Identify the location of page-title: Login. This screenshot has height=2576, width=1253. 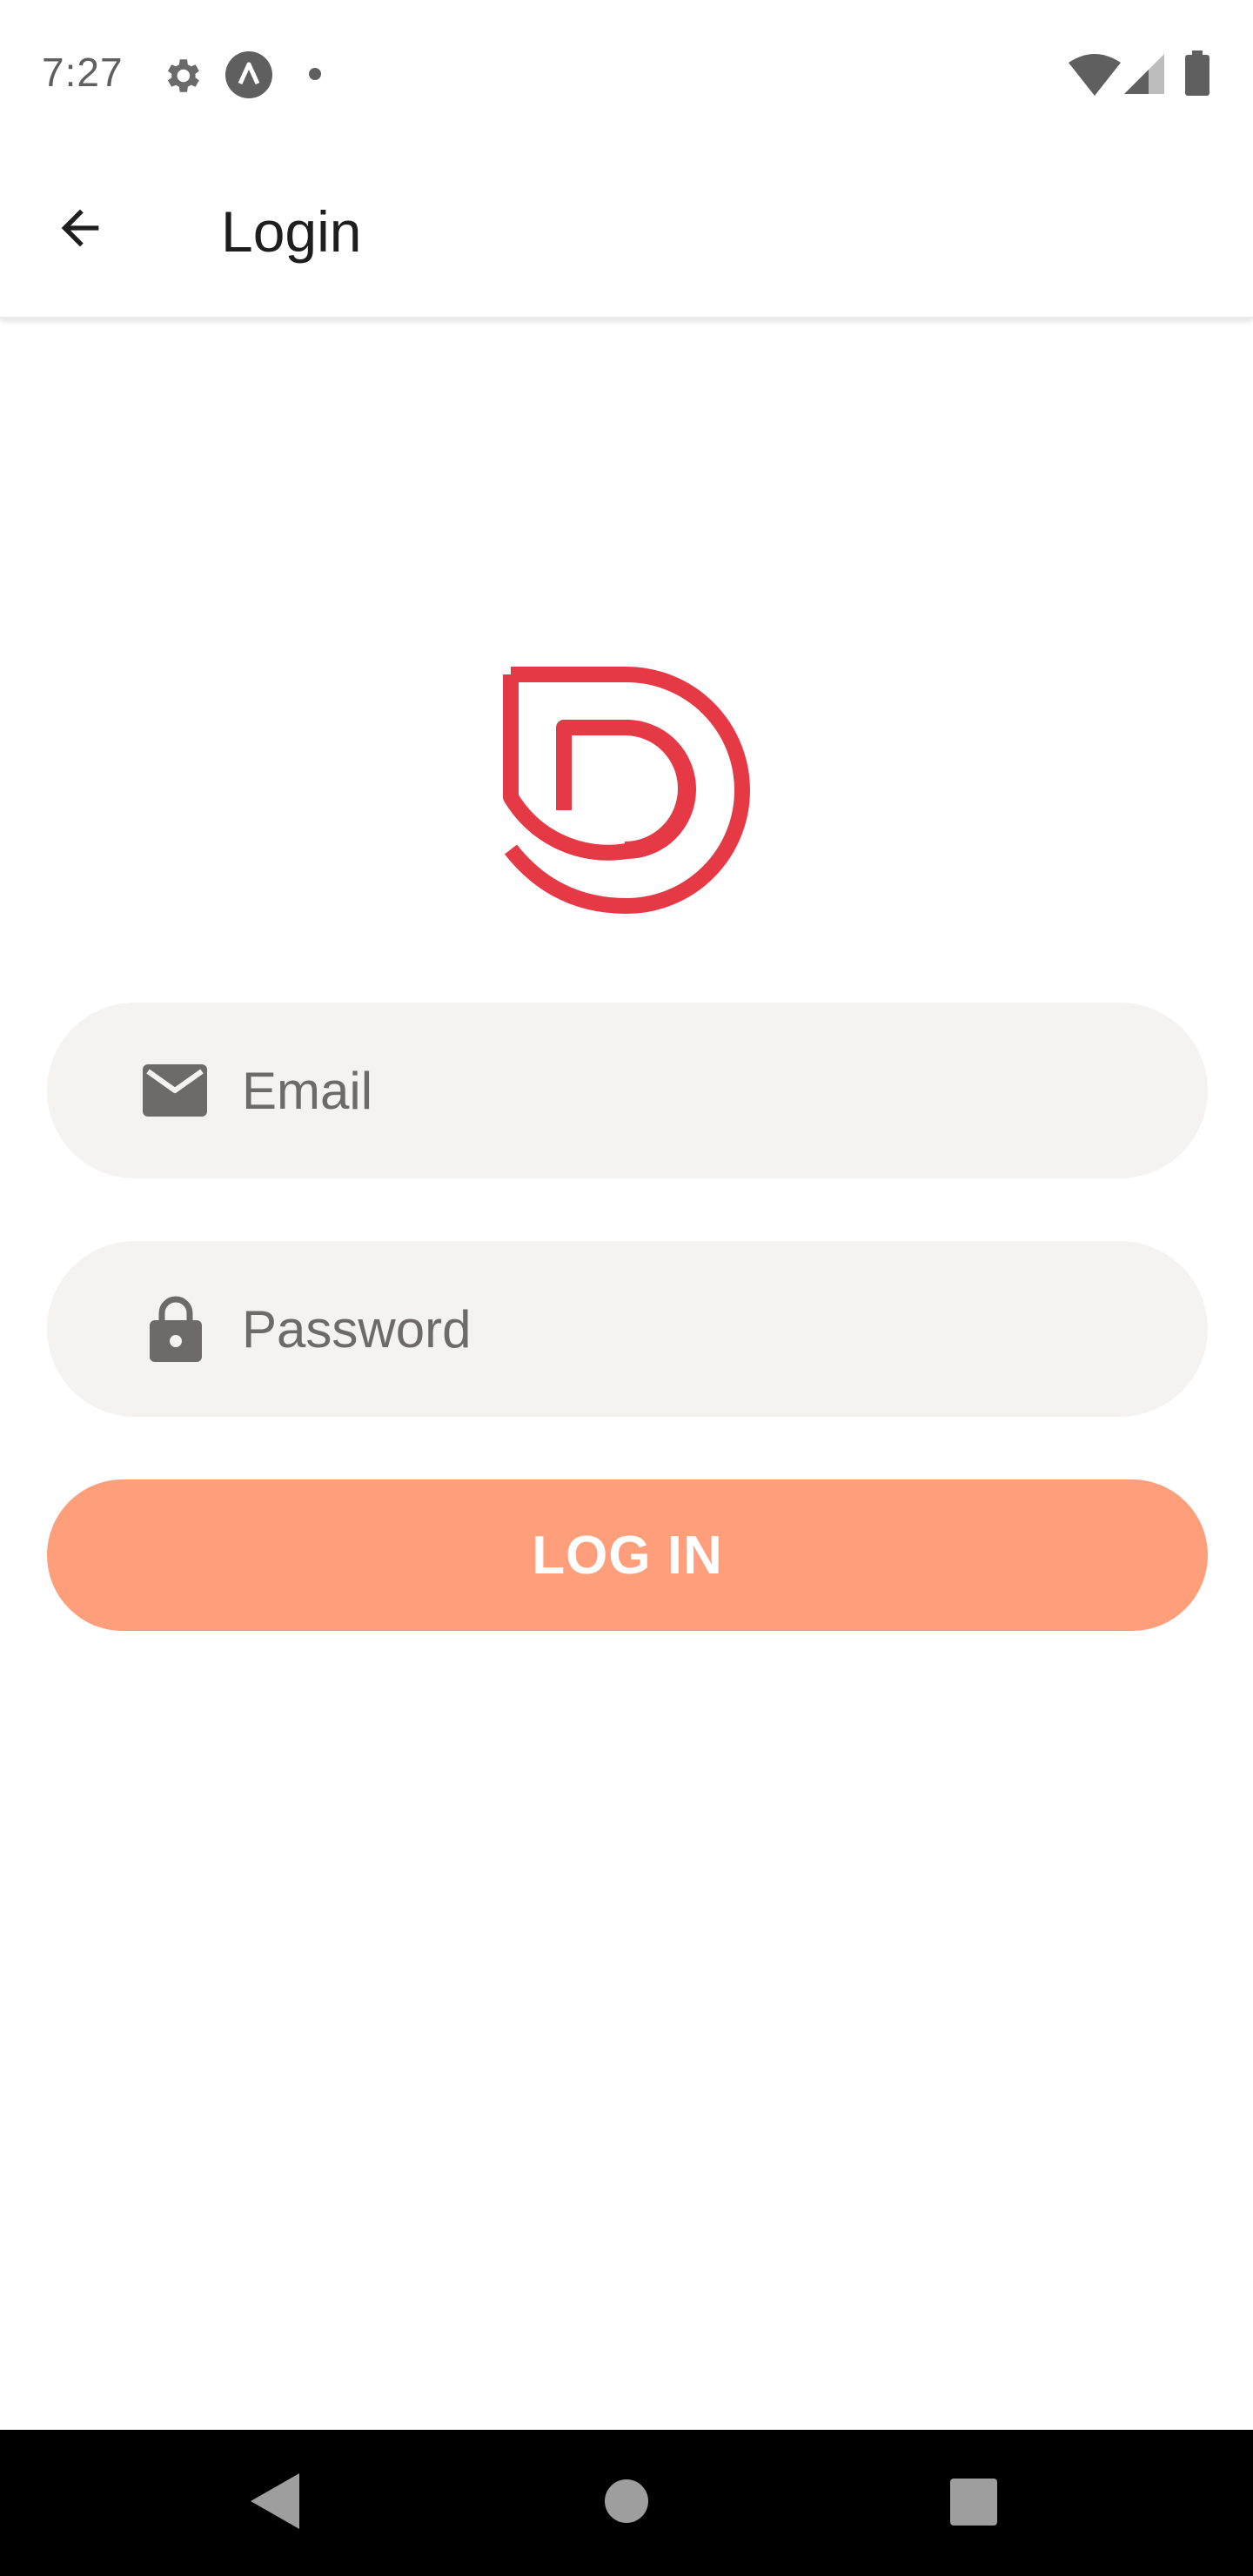
(291, 231).